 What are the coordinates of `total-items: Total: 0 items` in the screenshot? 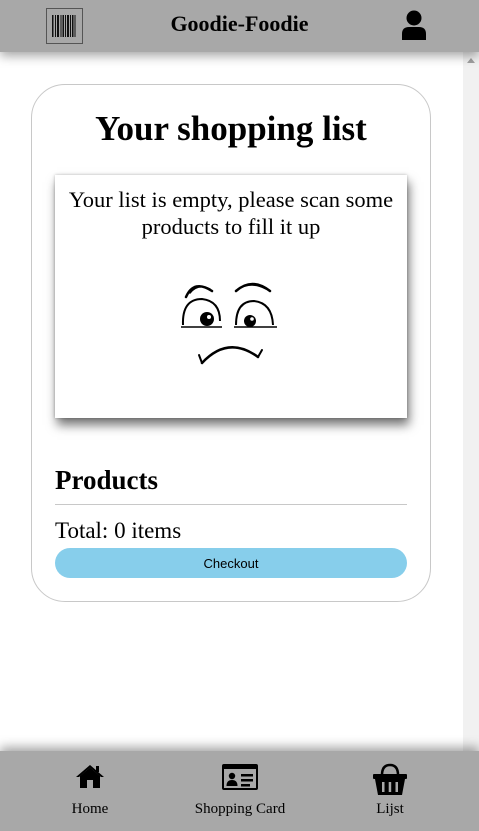 It's located at (118, 530).